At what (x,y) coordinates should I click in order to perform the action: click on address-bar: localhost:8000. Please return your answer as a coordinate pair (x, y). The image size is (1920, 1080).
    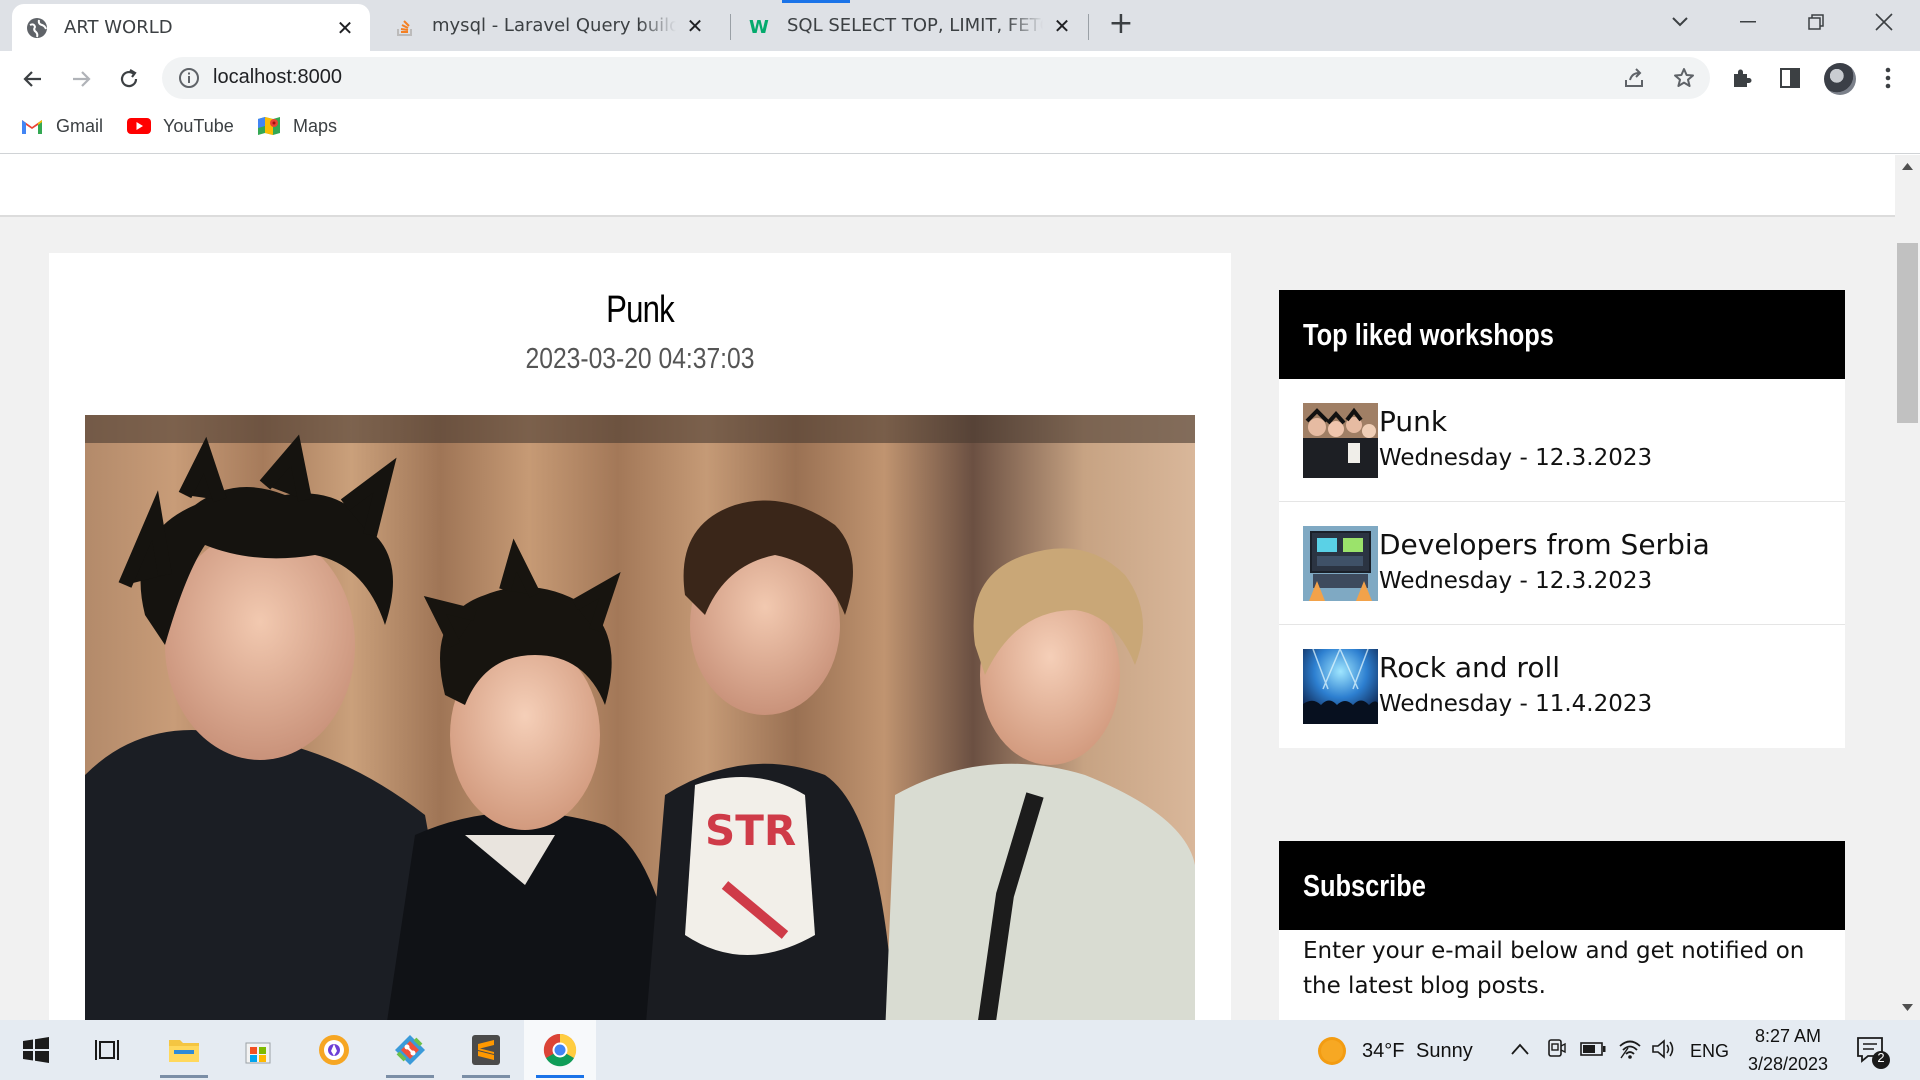
    Looking at the image, I should click on (936, 78).